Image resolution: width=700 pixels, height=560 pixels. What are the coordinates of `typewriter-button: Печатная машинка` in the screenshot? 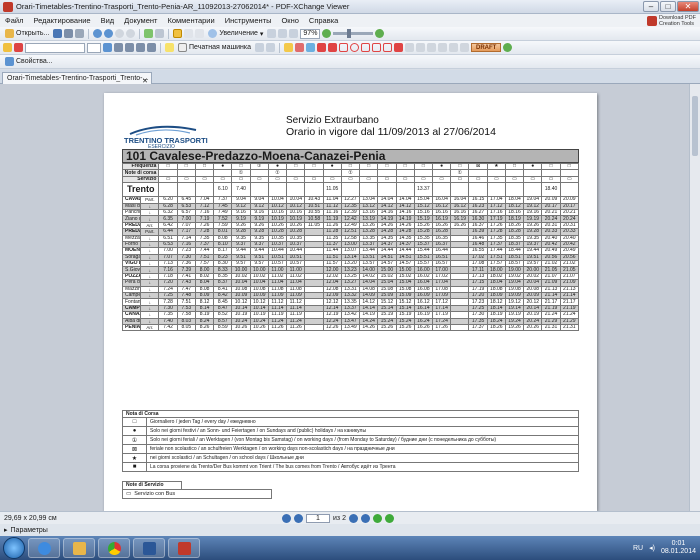 It's located at (214, 47).